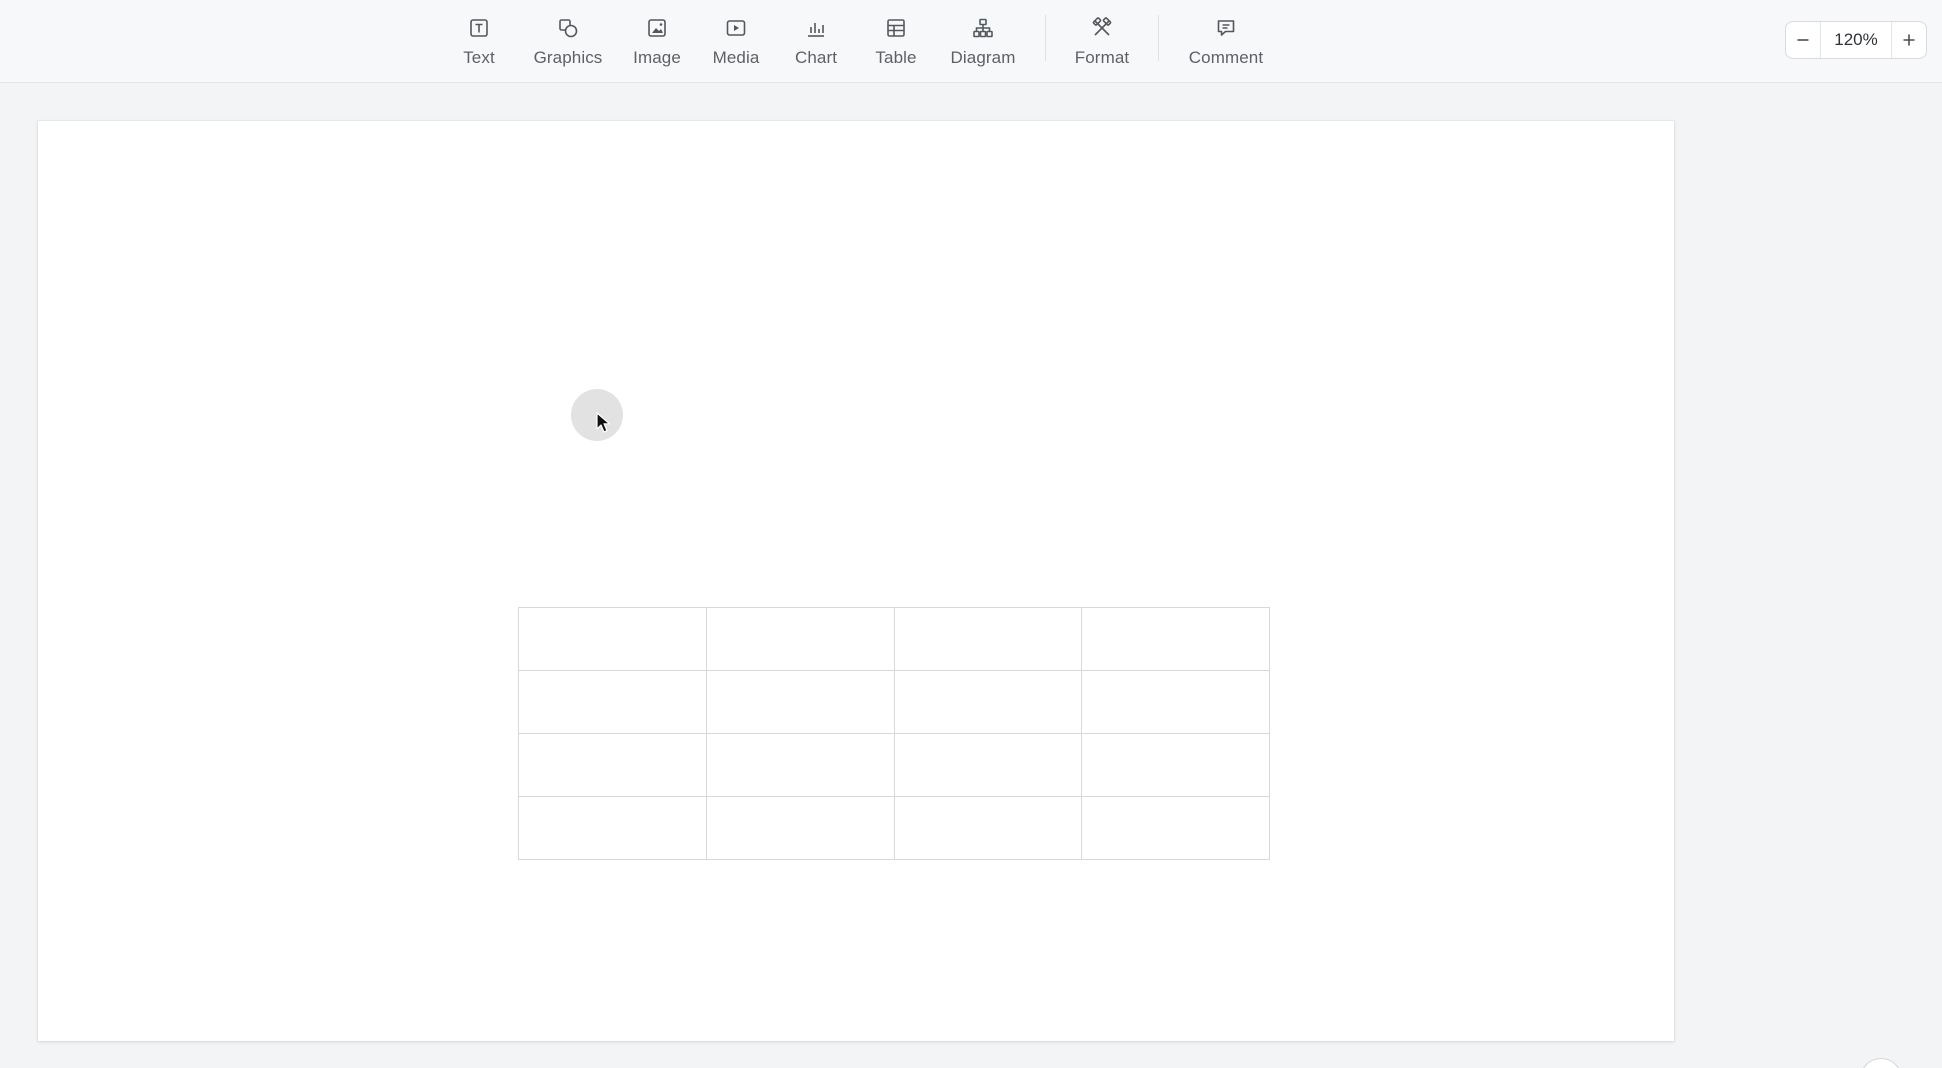  What do you see at coordinates (568, 57) in the screenshot?
I see `toolbar-graphics-label: Graphics` at bounding box center [568, 57].